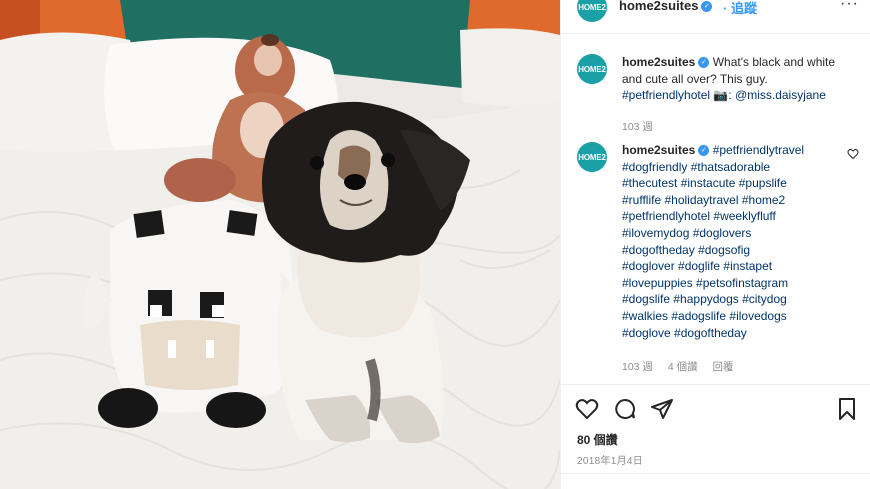 This screenshot has width=870, height=489. What do you see at coordinates (610, 459) in the screenshot?
I see `post-date: 2018年1月4日` at bounding box center [610, 459].